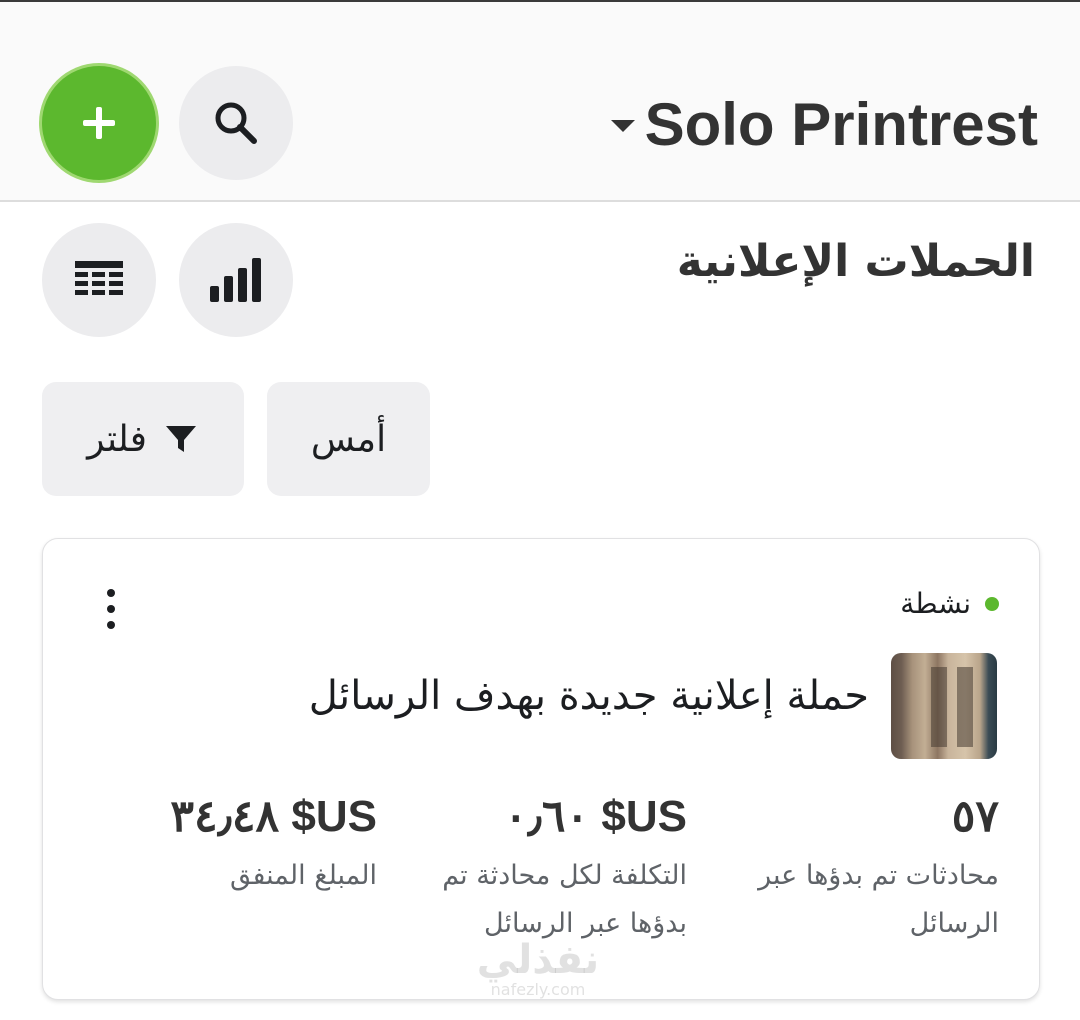 The width and height of the screenshot is (1080, 1020). I want to click on more-options-icon, so click(111, 609).